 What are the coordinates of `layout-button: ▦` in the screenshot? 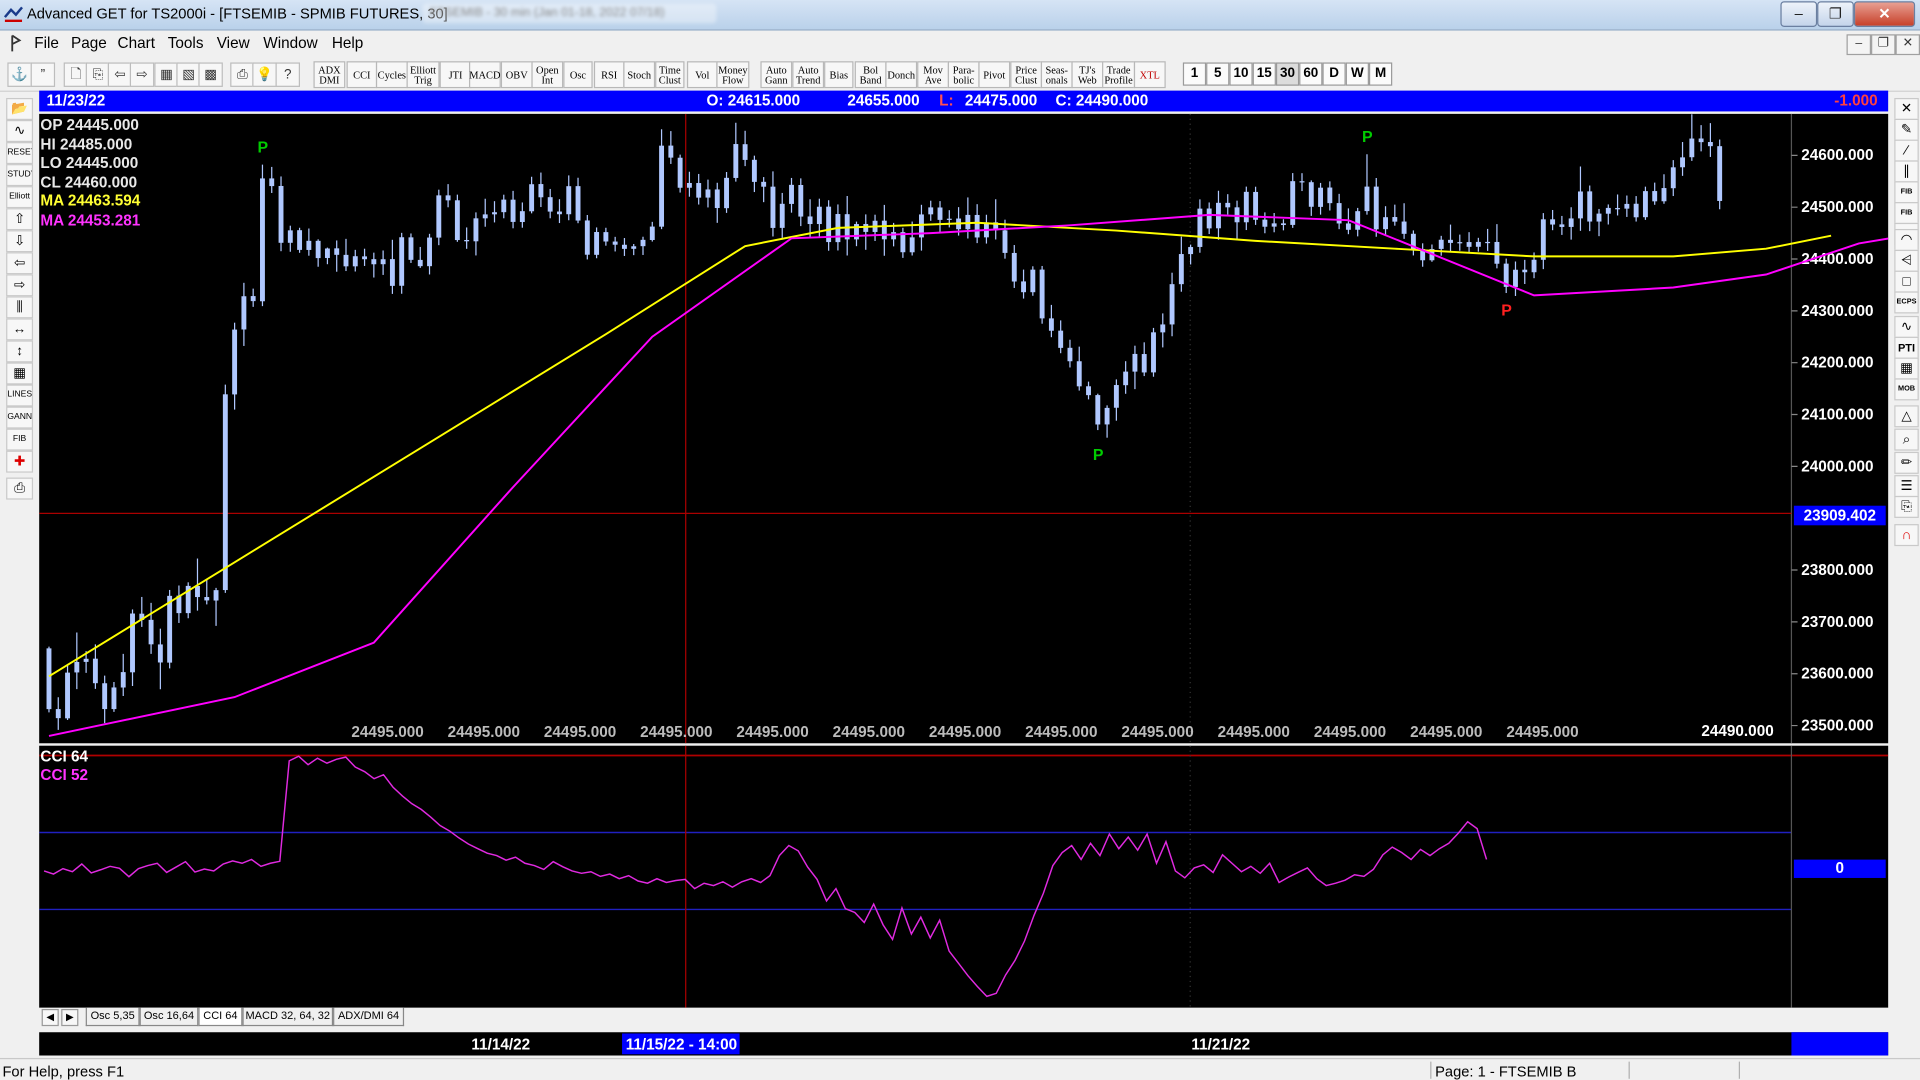 It's located at (166, 74).